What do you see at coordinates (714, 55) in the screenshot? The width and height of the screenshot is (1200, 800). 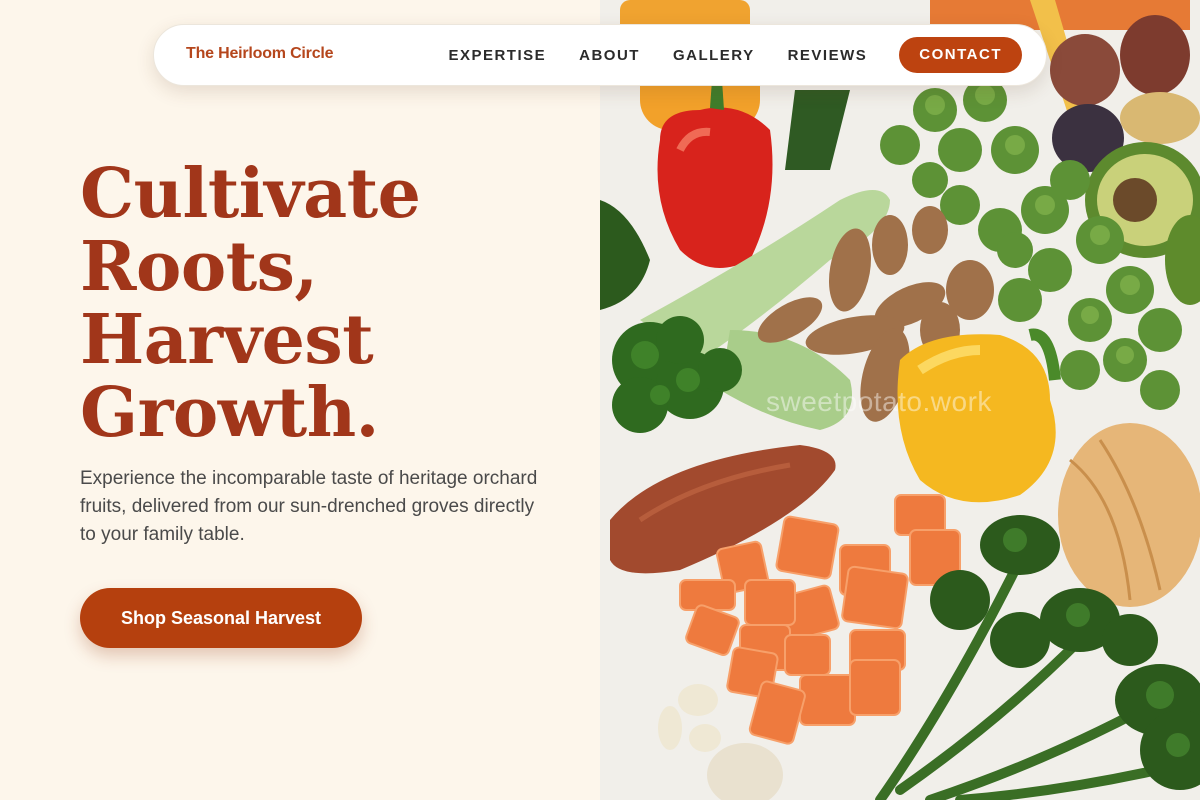 I see `nav-link-gallery: GALLERY` at bounding box center [714, 55].